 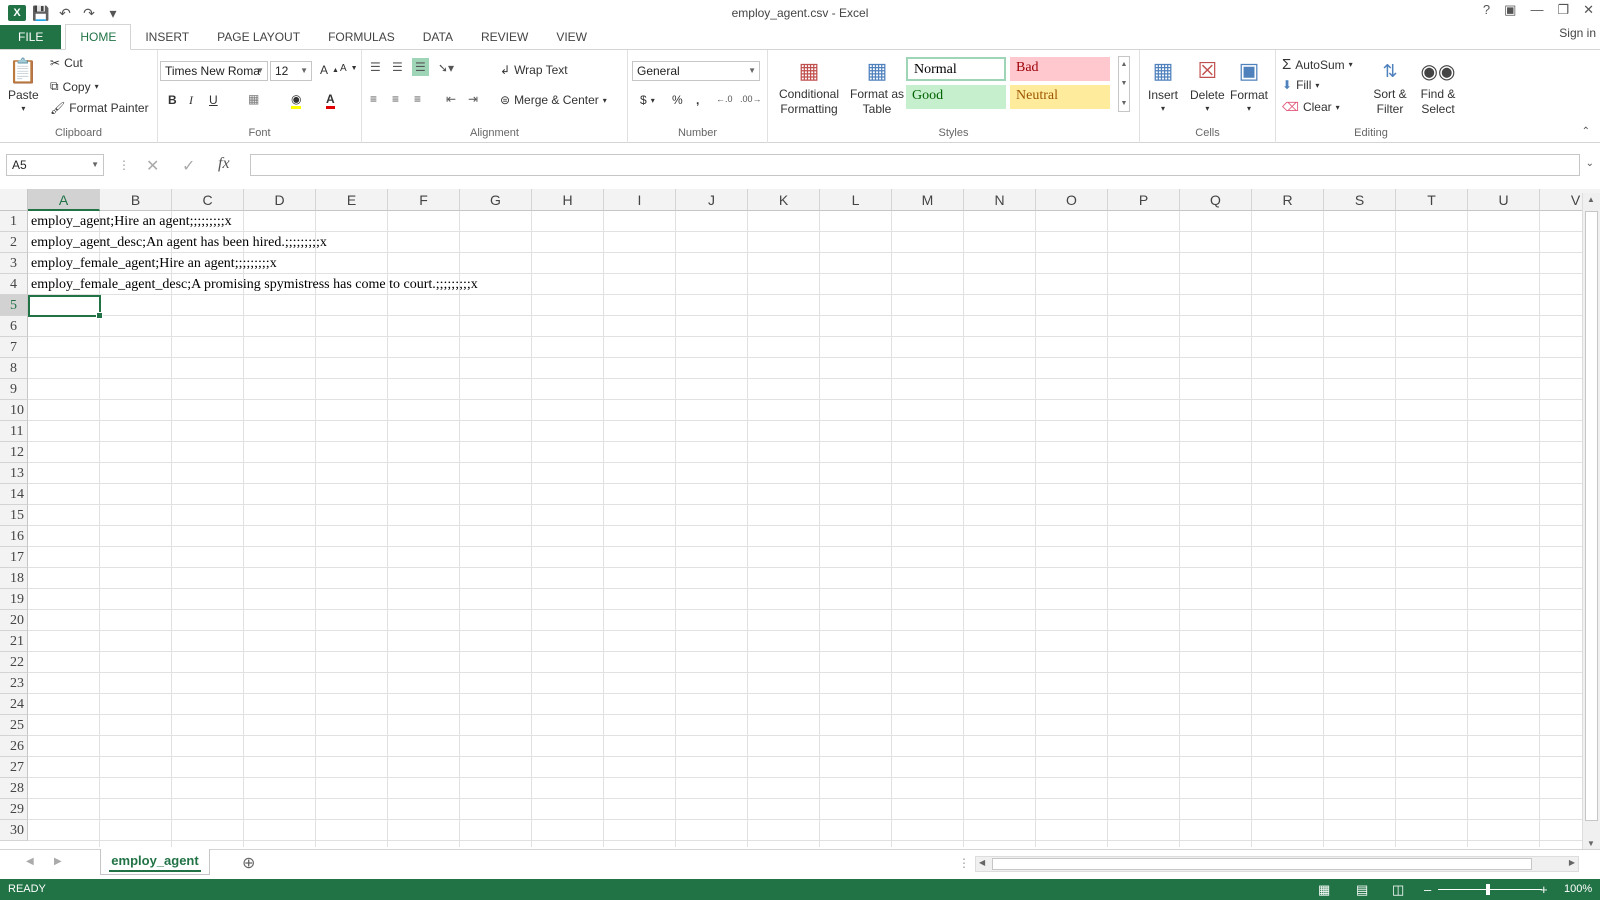 I want to click on sheet-tab-employ-agent: employ_agent, so click(x=155, y=862).